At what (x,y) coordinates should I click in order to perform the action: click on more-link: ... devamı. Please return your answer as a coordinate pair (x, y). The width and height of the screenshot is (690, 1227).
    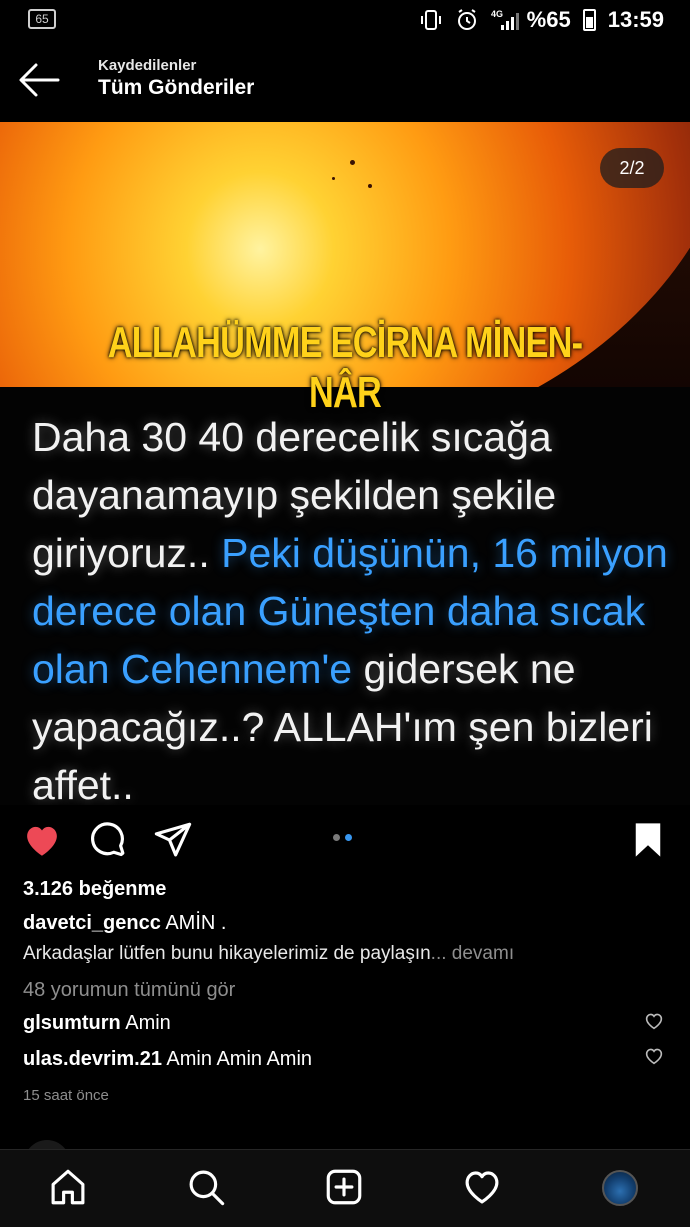
    Looking at the image, I should click on (472, 953).